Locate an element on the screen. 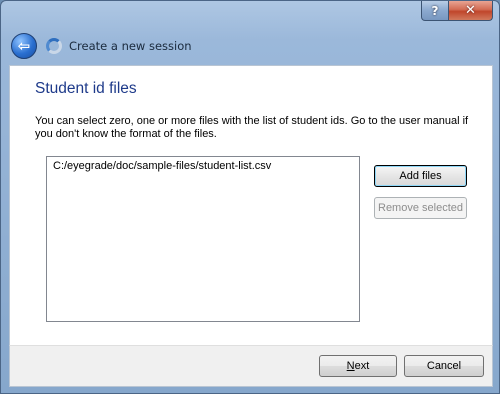 The image size is (500, 394). wizard-title: Create a new session is located at coordinates (130, 46).